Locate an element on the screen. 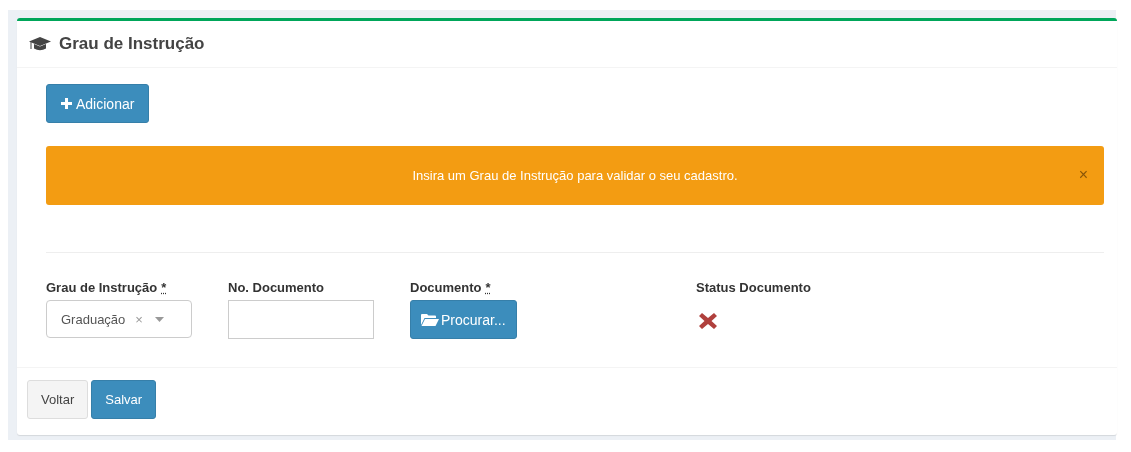 The image size is (1131, 452). select-field: Graduação × is located at coordinates (119, 319).